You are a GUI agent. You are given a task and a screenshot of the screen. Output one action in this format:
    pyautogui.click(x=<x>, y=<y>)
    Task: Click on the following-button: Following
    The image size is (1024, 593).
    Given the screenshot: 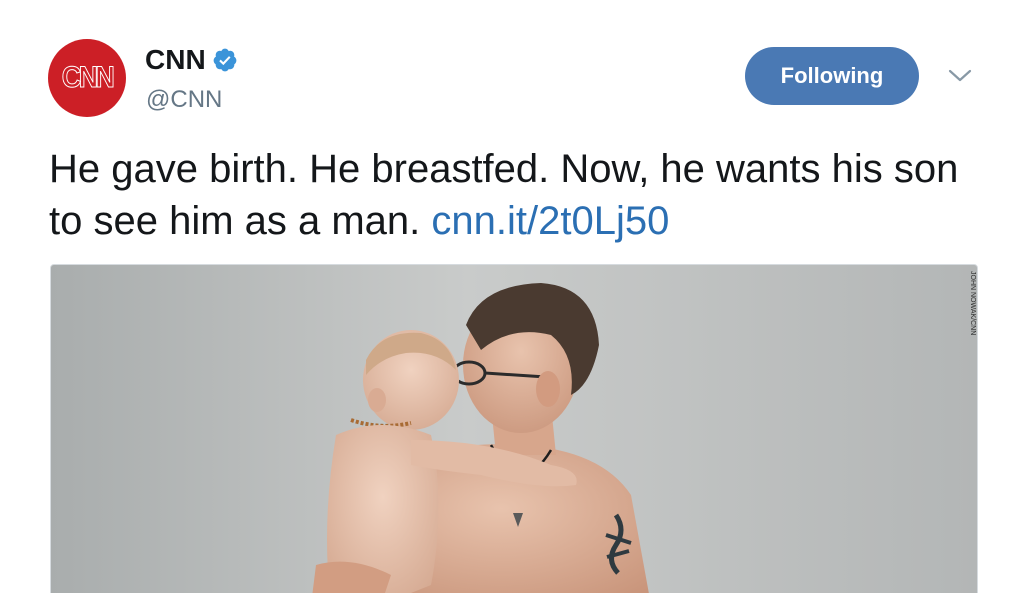 What is the action you would take?
    pyautogui.click(x=832, y=76)
    